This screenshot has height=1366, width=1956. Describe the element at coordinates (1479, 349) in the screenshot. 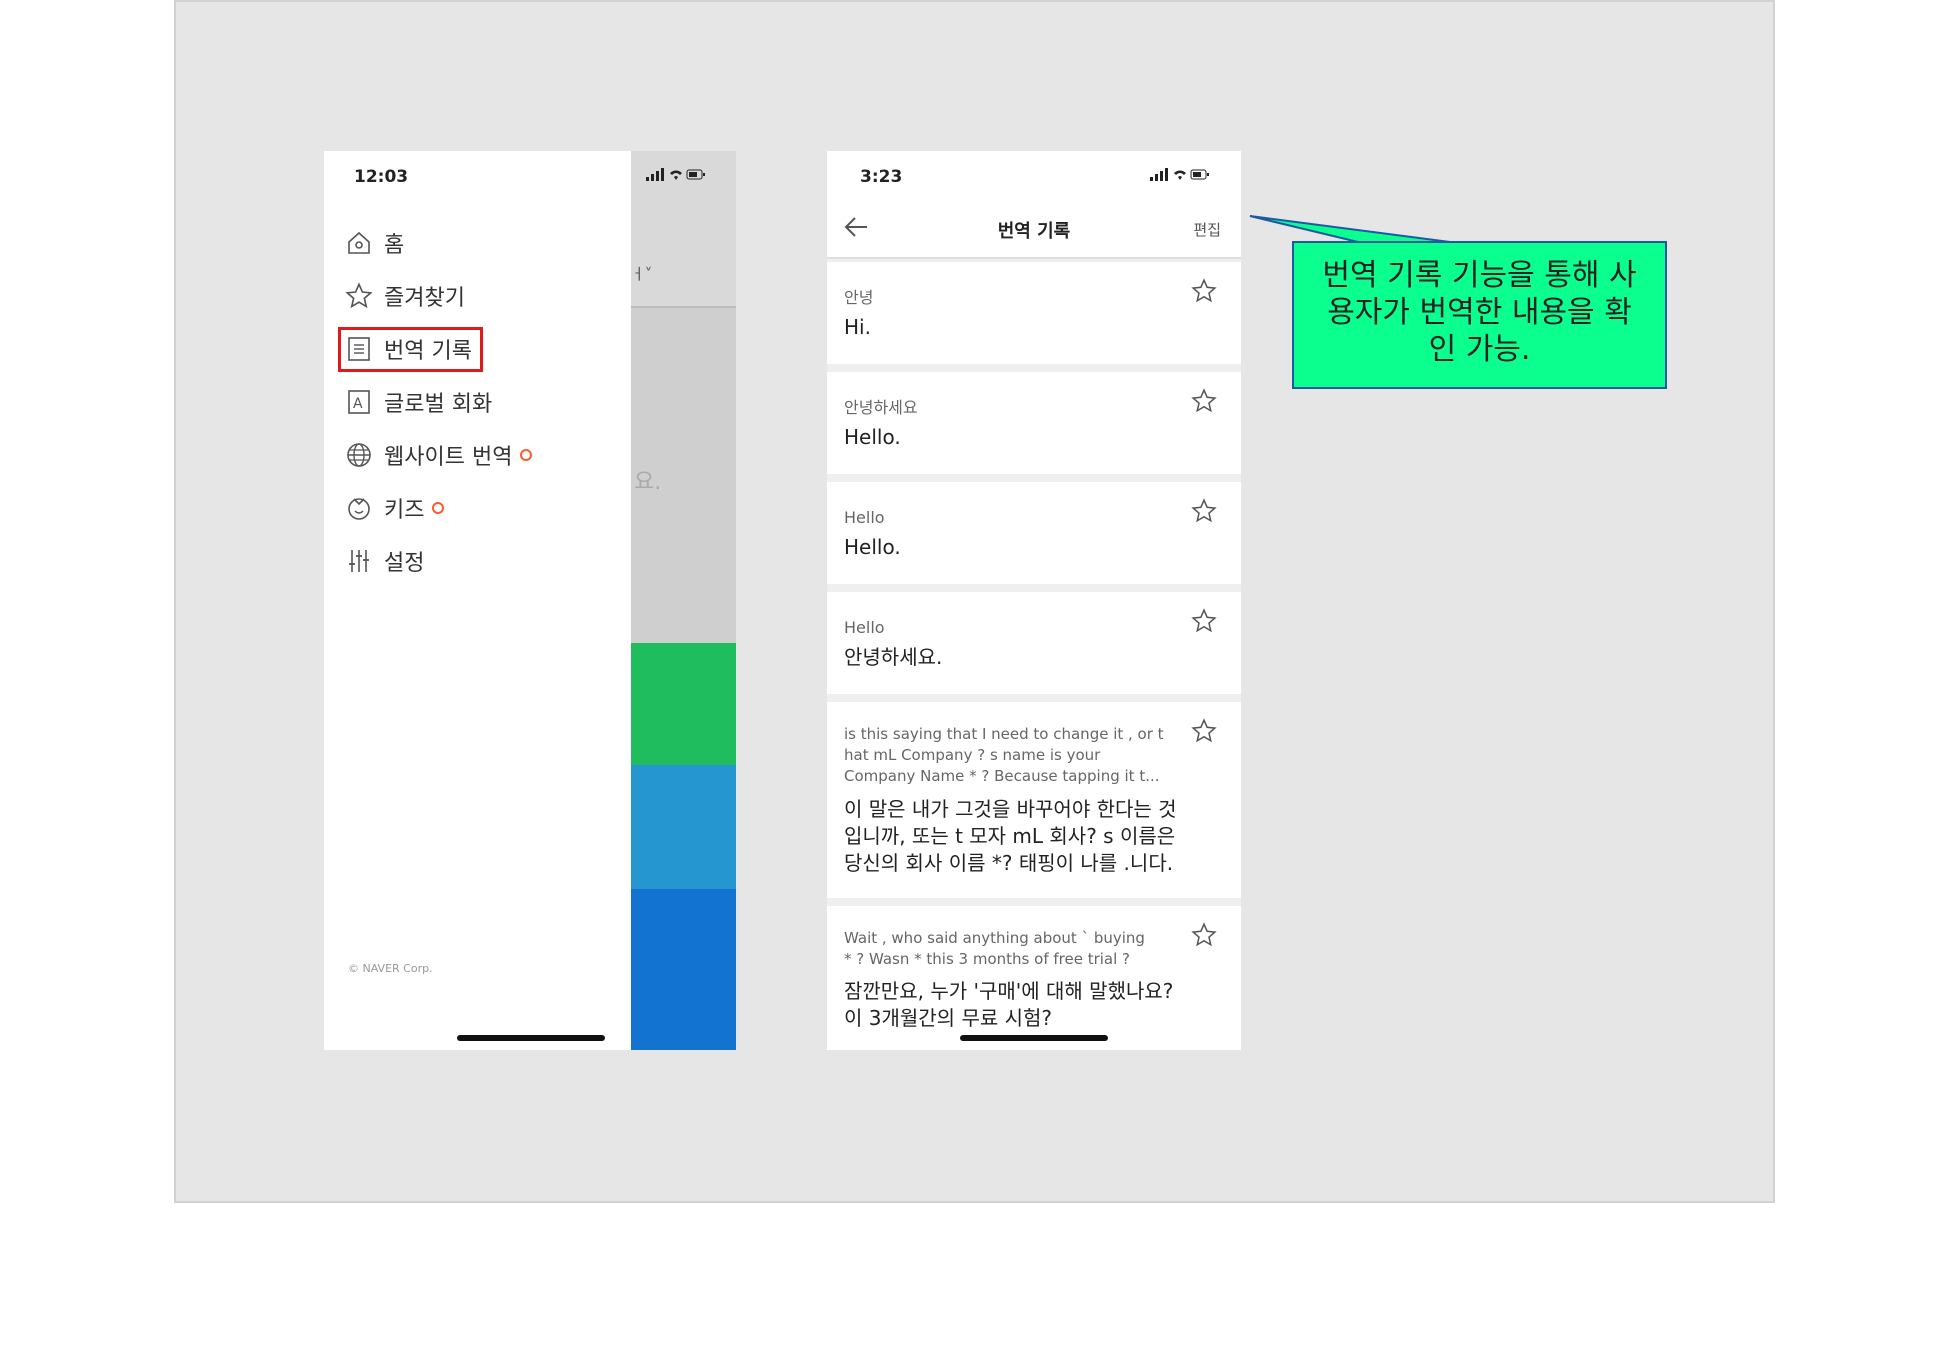

I see `callout-line: 인 가능.` at that location.